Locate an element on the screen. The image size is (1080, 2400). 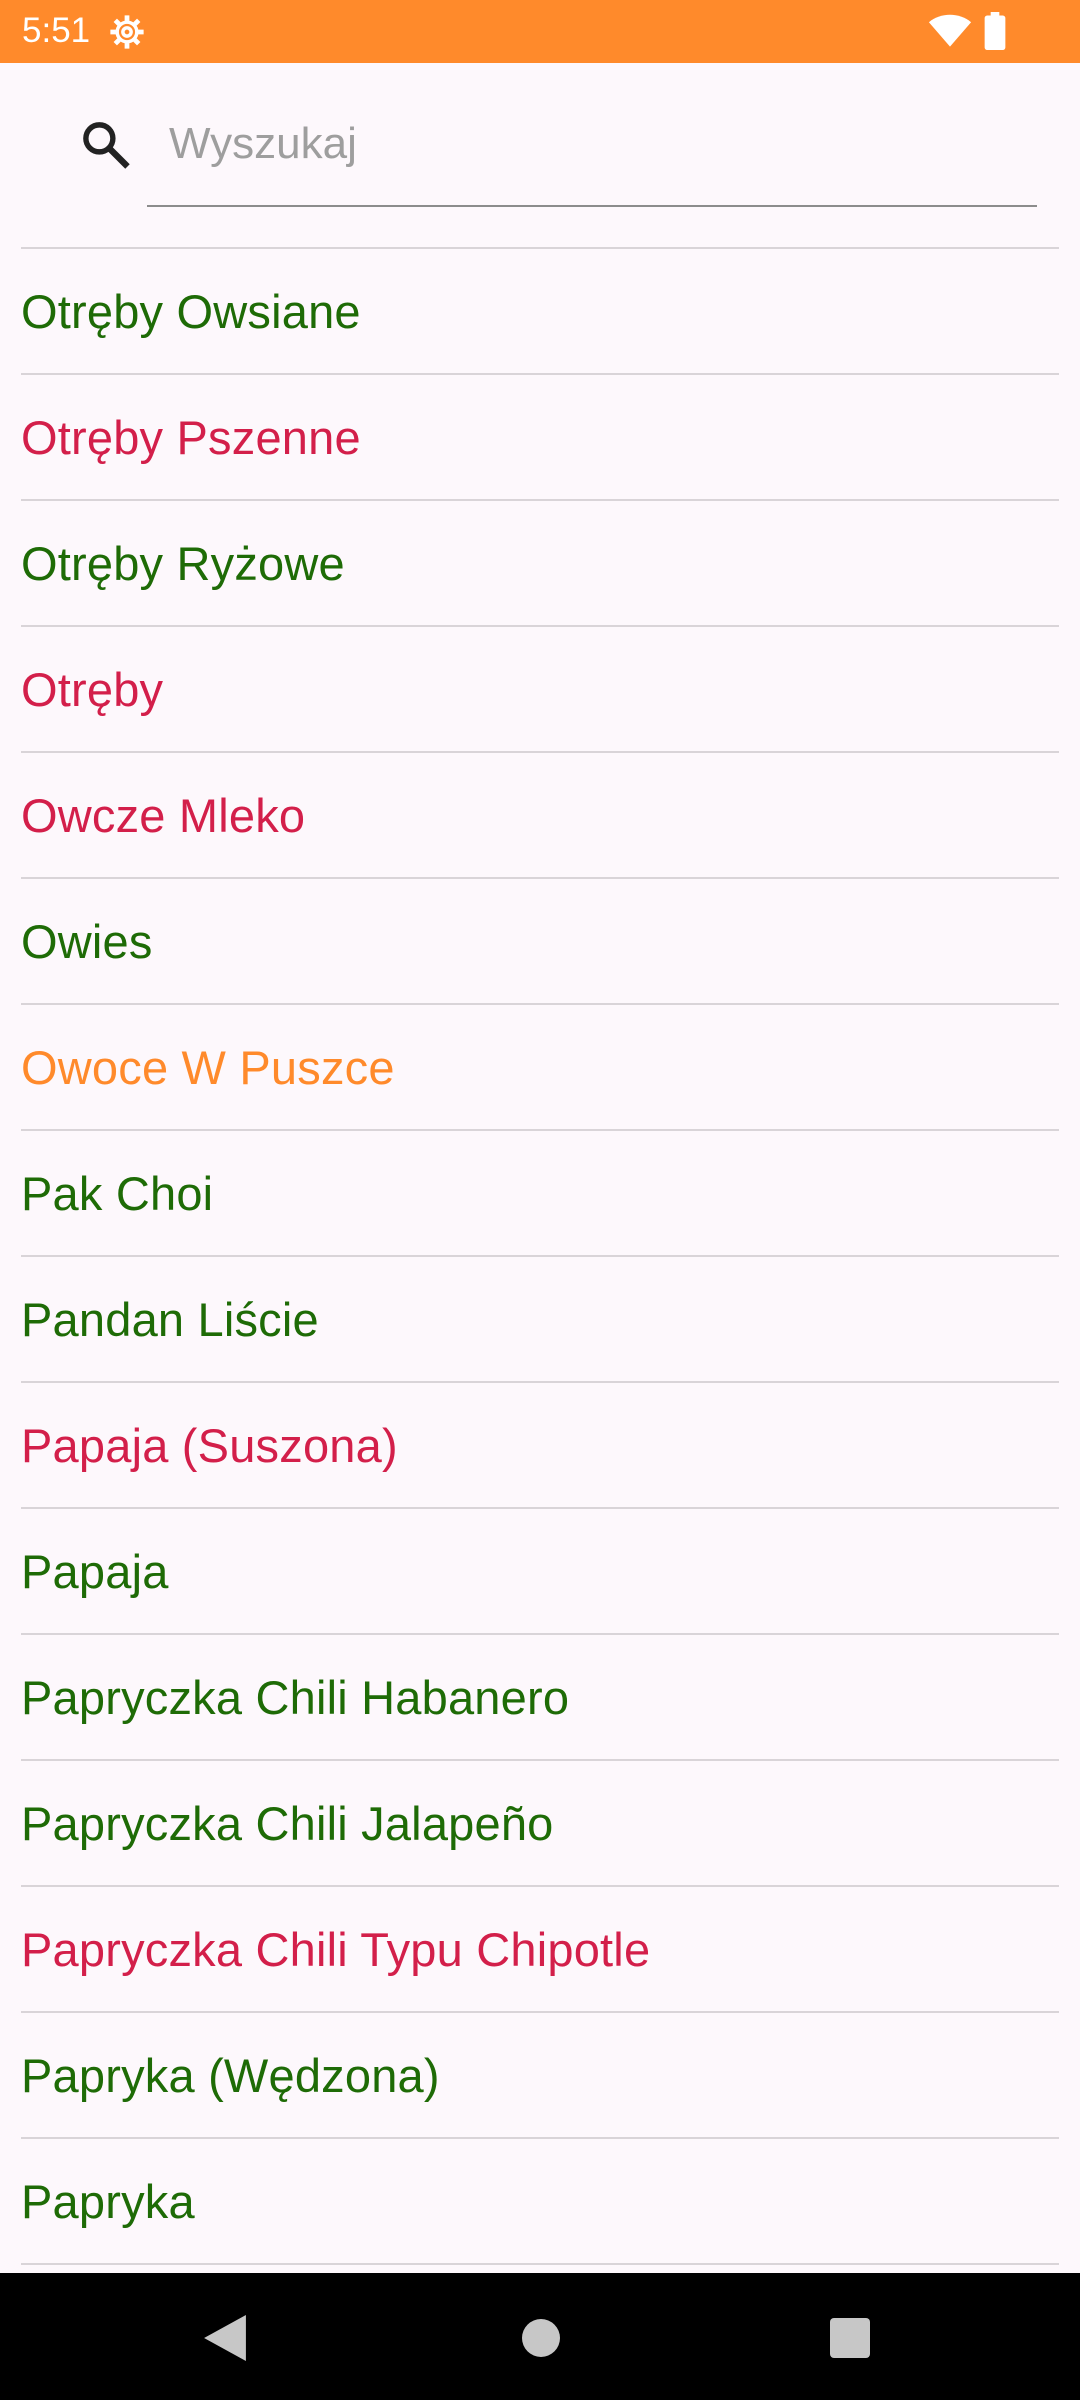
list-item: Owies is located at coordinates (540, 942).